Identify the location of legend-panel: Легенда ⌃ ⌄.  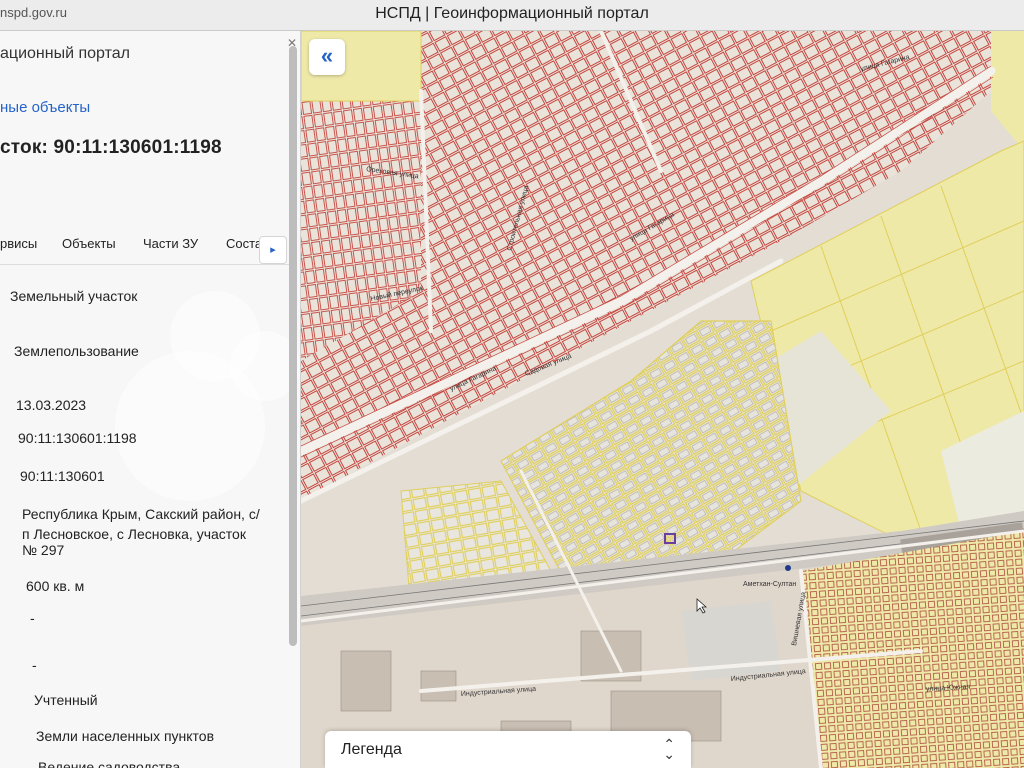
(508, 749).